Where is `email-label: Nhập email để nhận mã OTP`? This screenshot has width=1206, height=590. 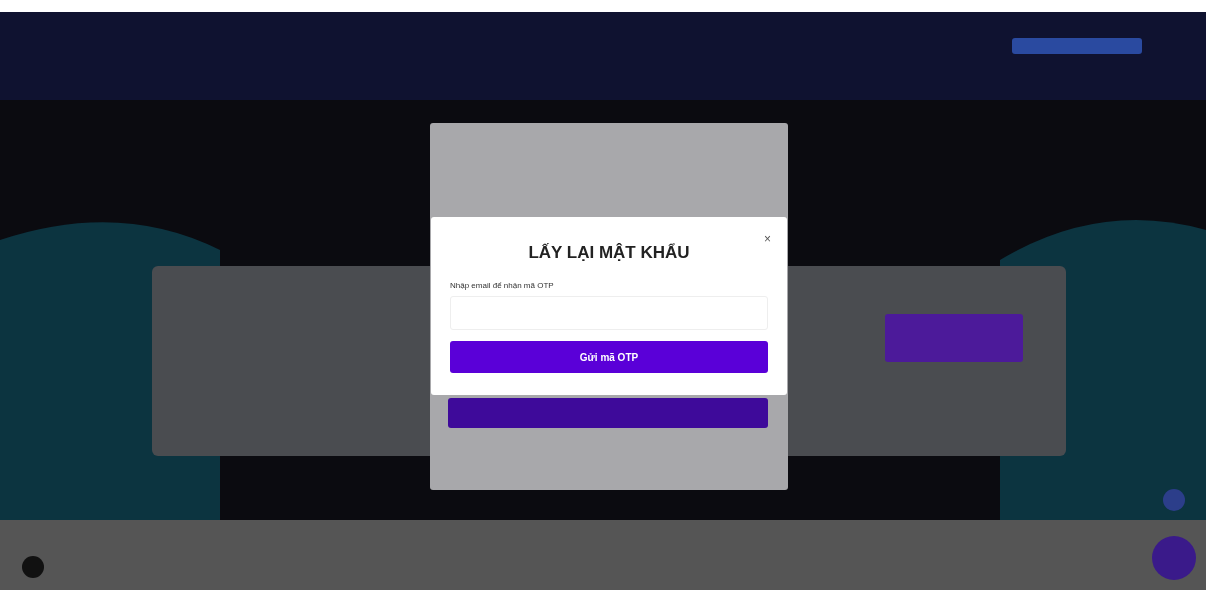
email-label: Nhập email để nhận mã OTP is located at coordinates (502, 285).